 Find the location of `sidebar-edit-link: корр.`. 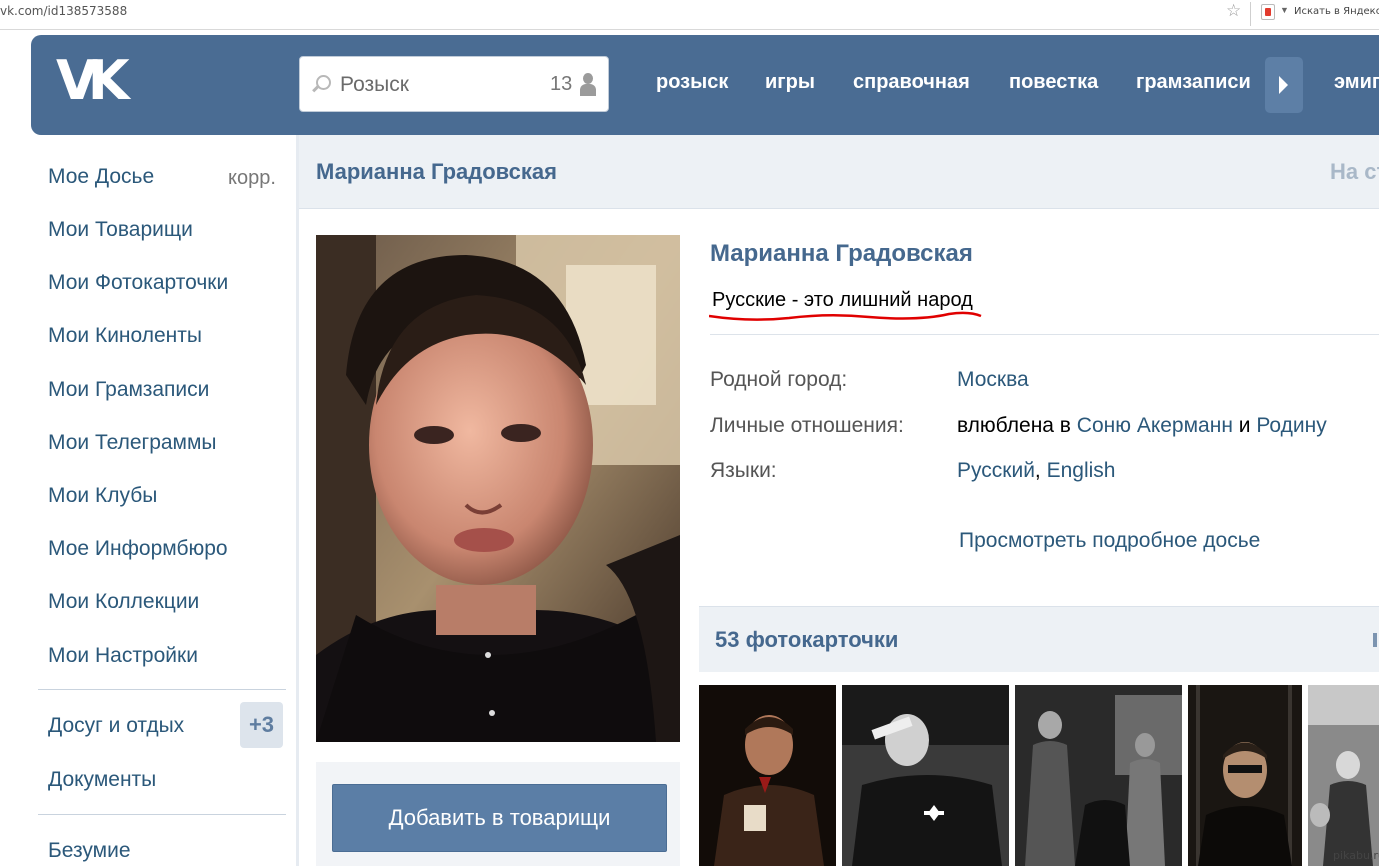

sidebar-edit-link: корр. is located at coordinates (252, 178).